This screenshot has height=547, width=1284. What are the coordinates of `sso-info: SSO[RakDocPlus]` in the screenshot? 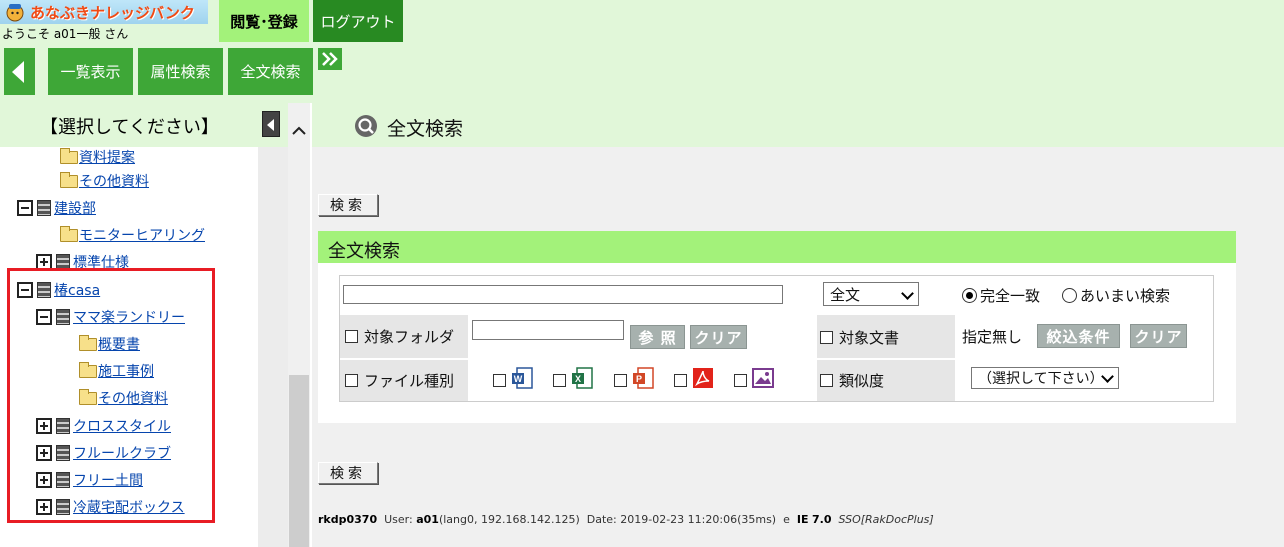 It's located at (886, 519).